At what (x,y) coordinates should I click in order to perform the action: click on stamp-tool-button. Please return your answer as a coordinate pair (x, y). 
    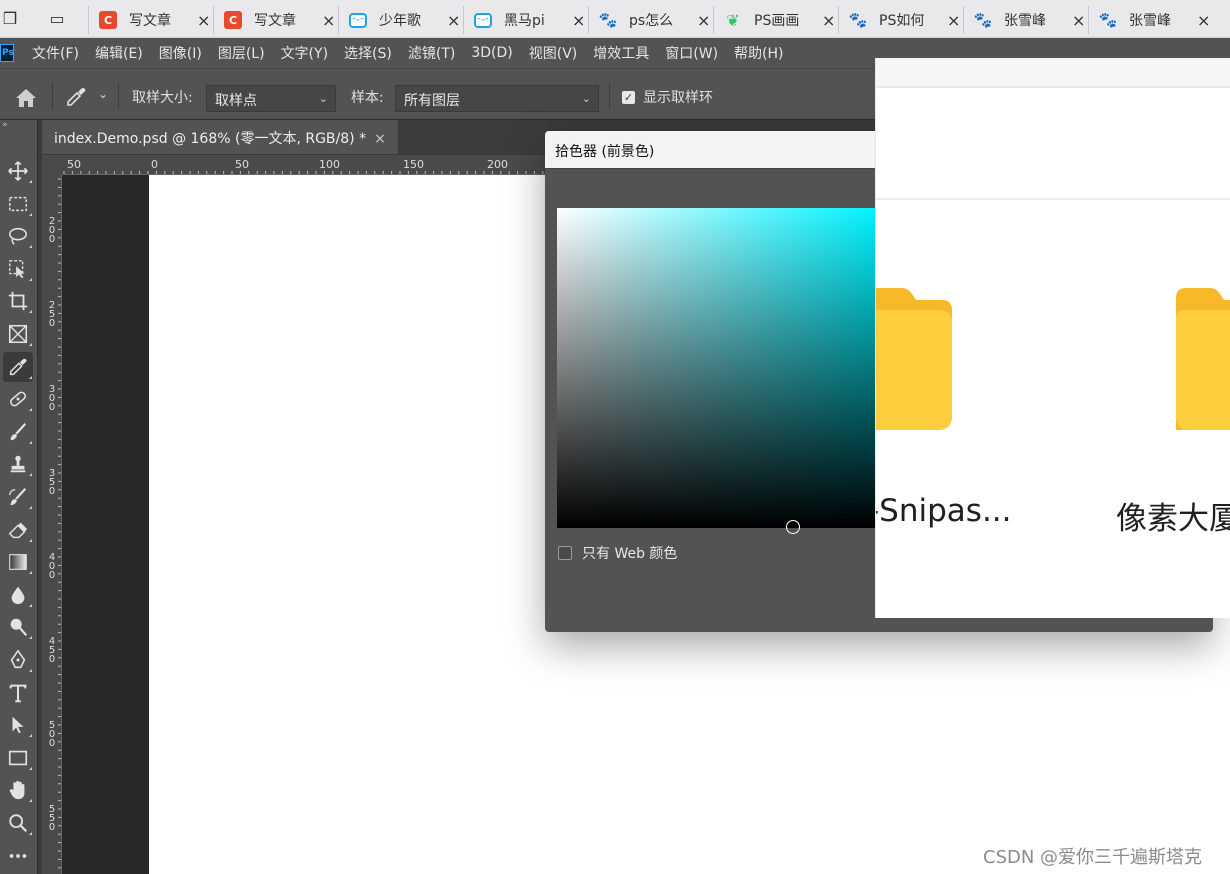
    Looking at the image, I should click on (18, 464).